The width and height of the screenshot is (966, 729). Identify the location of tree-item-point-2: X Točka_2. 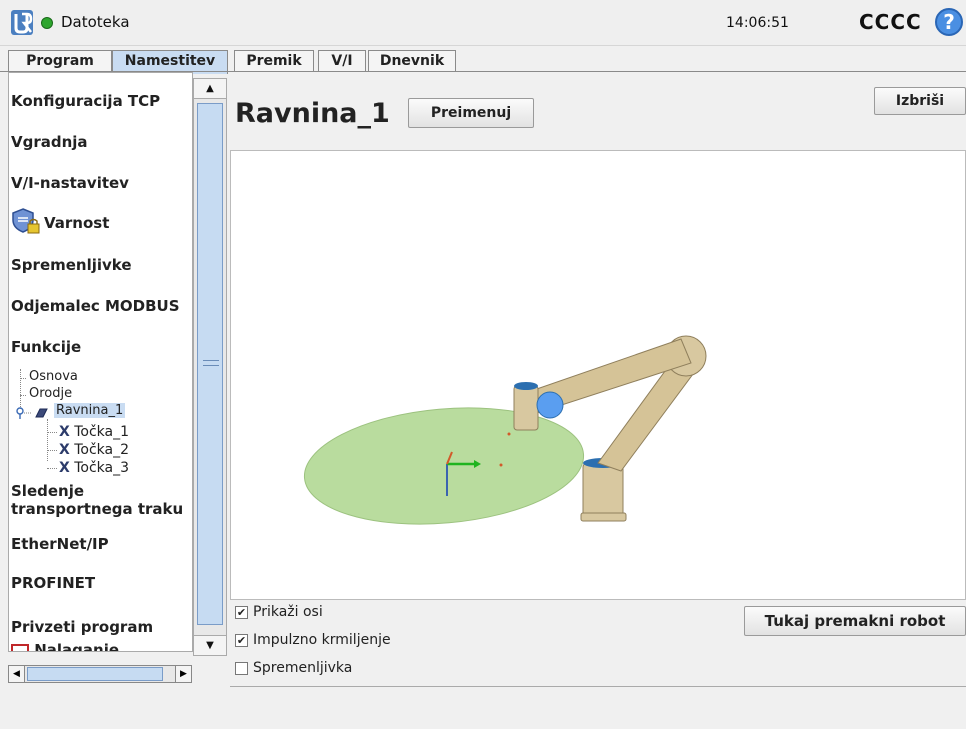
(94, 450).